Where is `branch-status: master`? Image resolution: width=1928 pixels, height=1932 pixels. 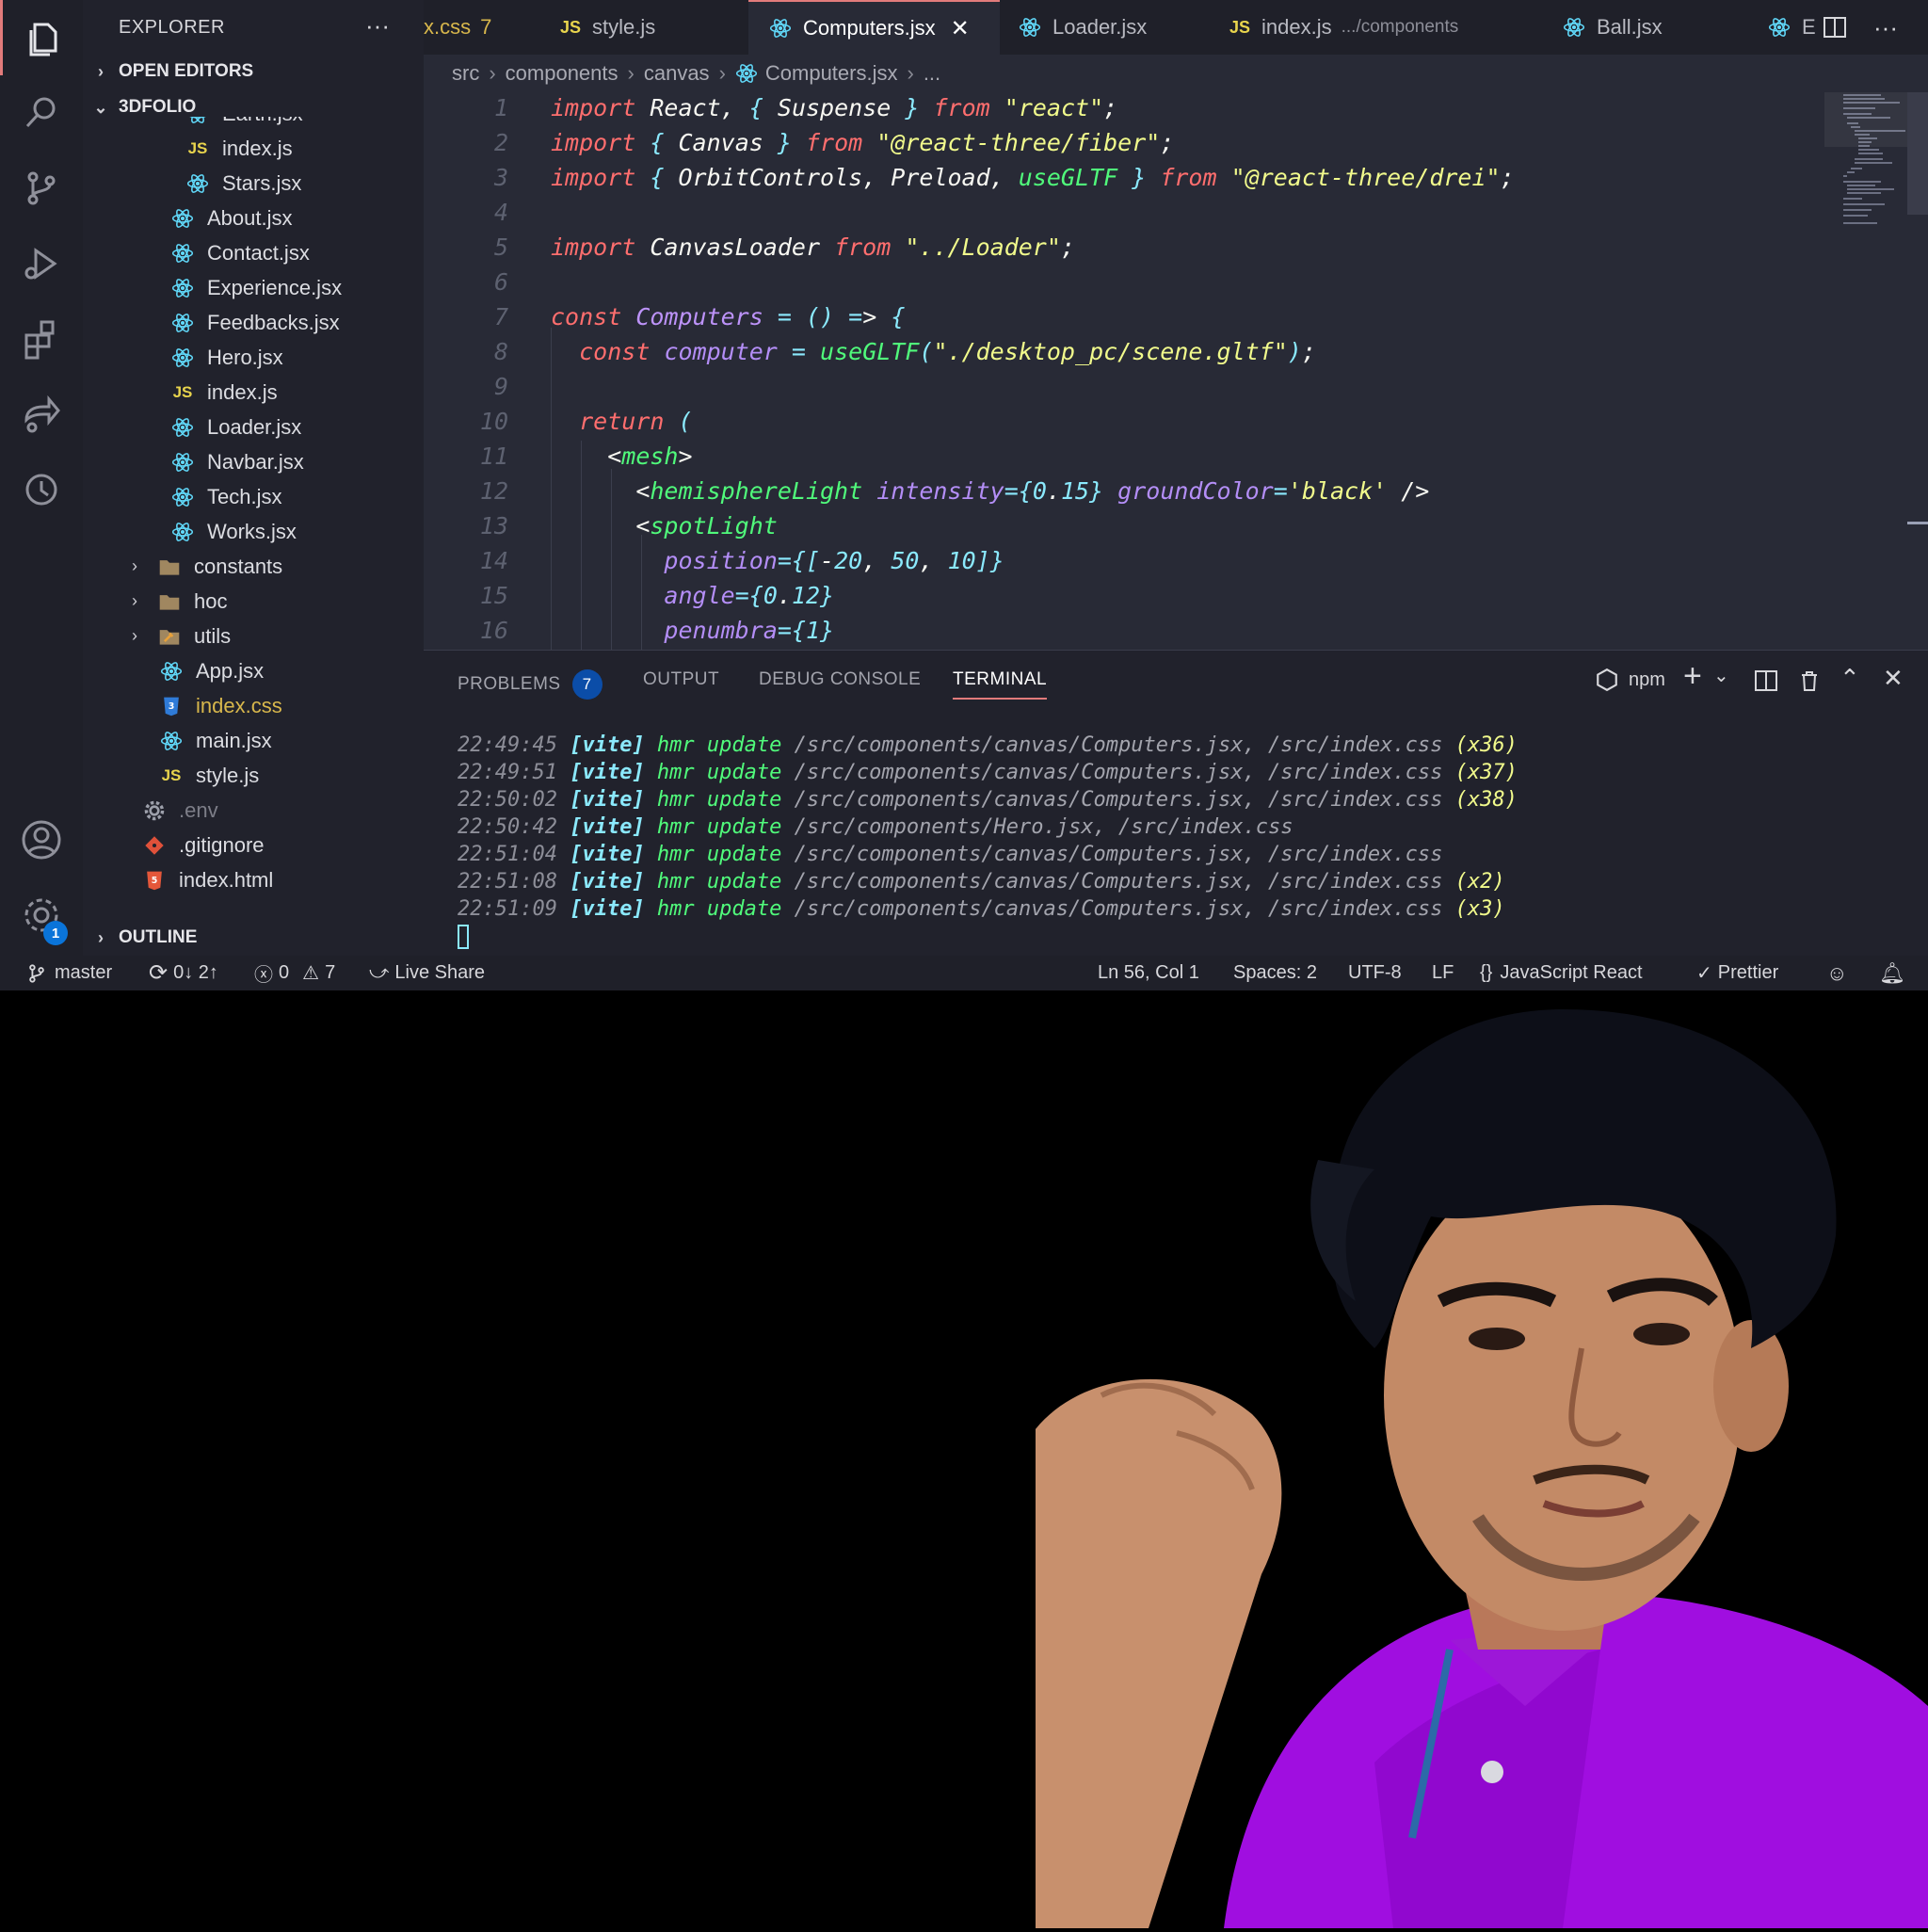 branch-status: master is located at coordinates (69, 973).